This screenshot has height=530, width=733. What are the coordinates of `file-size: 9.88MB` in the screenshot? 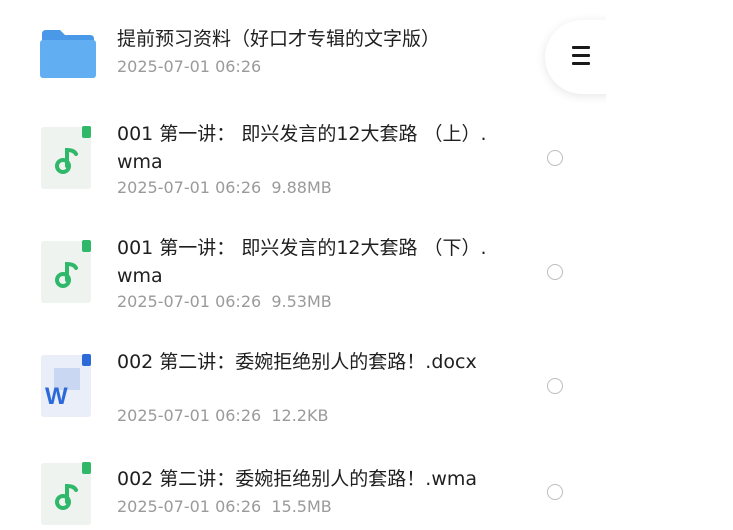 It's located at (301, 187).